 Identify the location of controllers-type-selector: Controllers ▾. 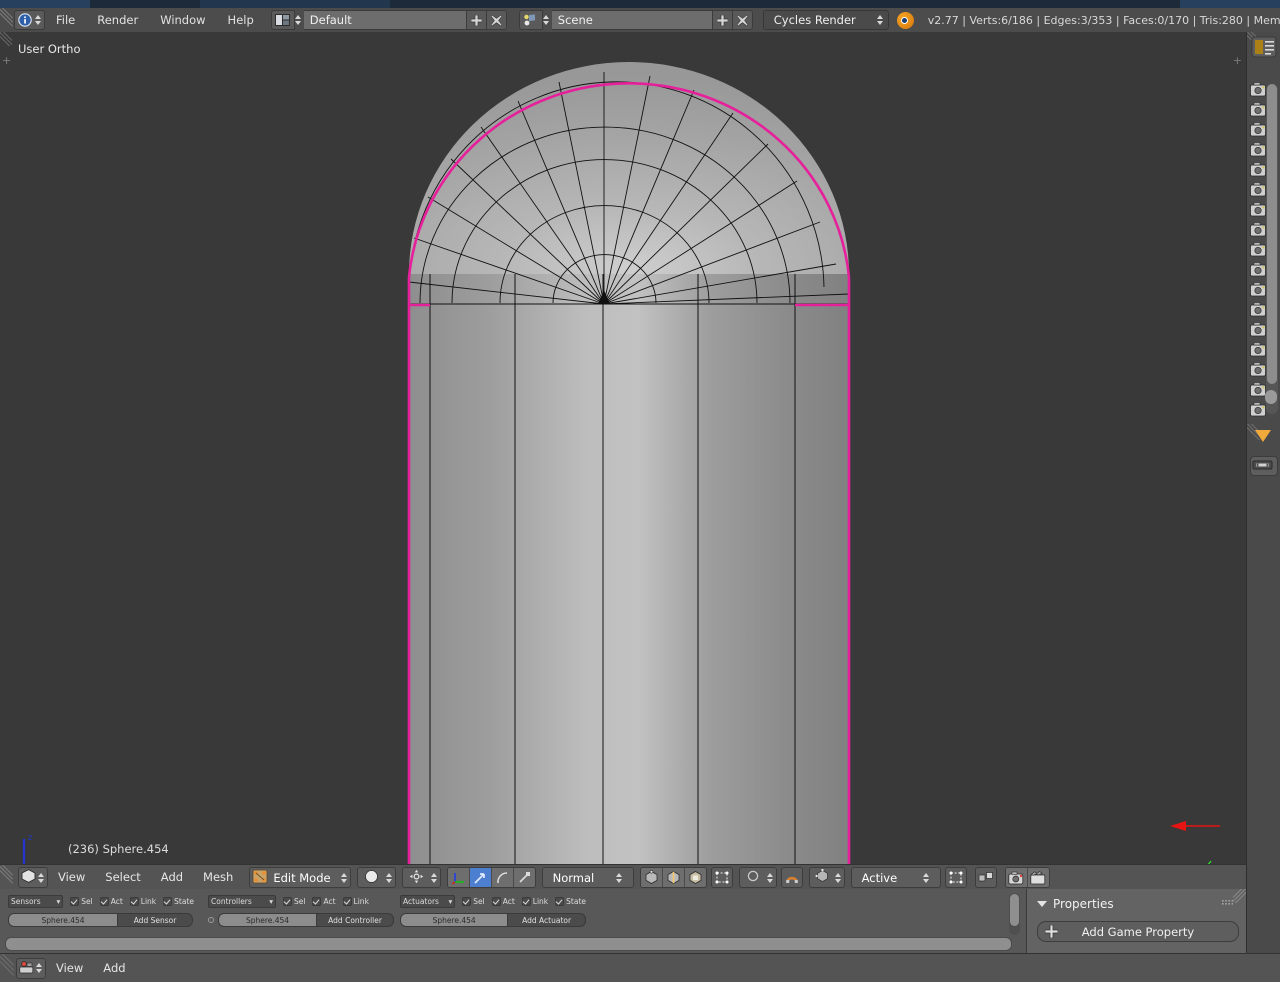
(242, 901).